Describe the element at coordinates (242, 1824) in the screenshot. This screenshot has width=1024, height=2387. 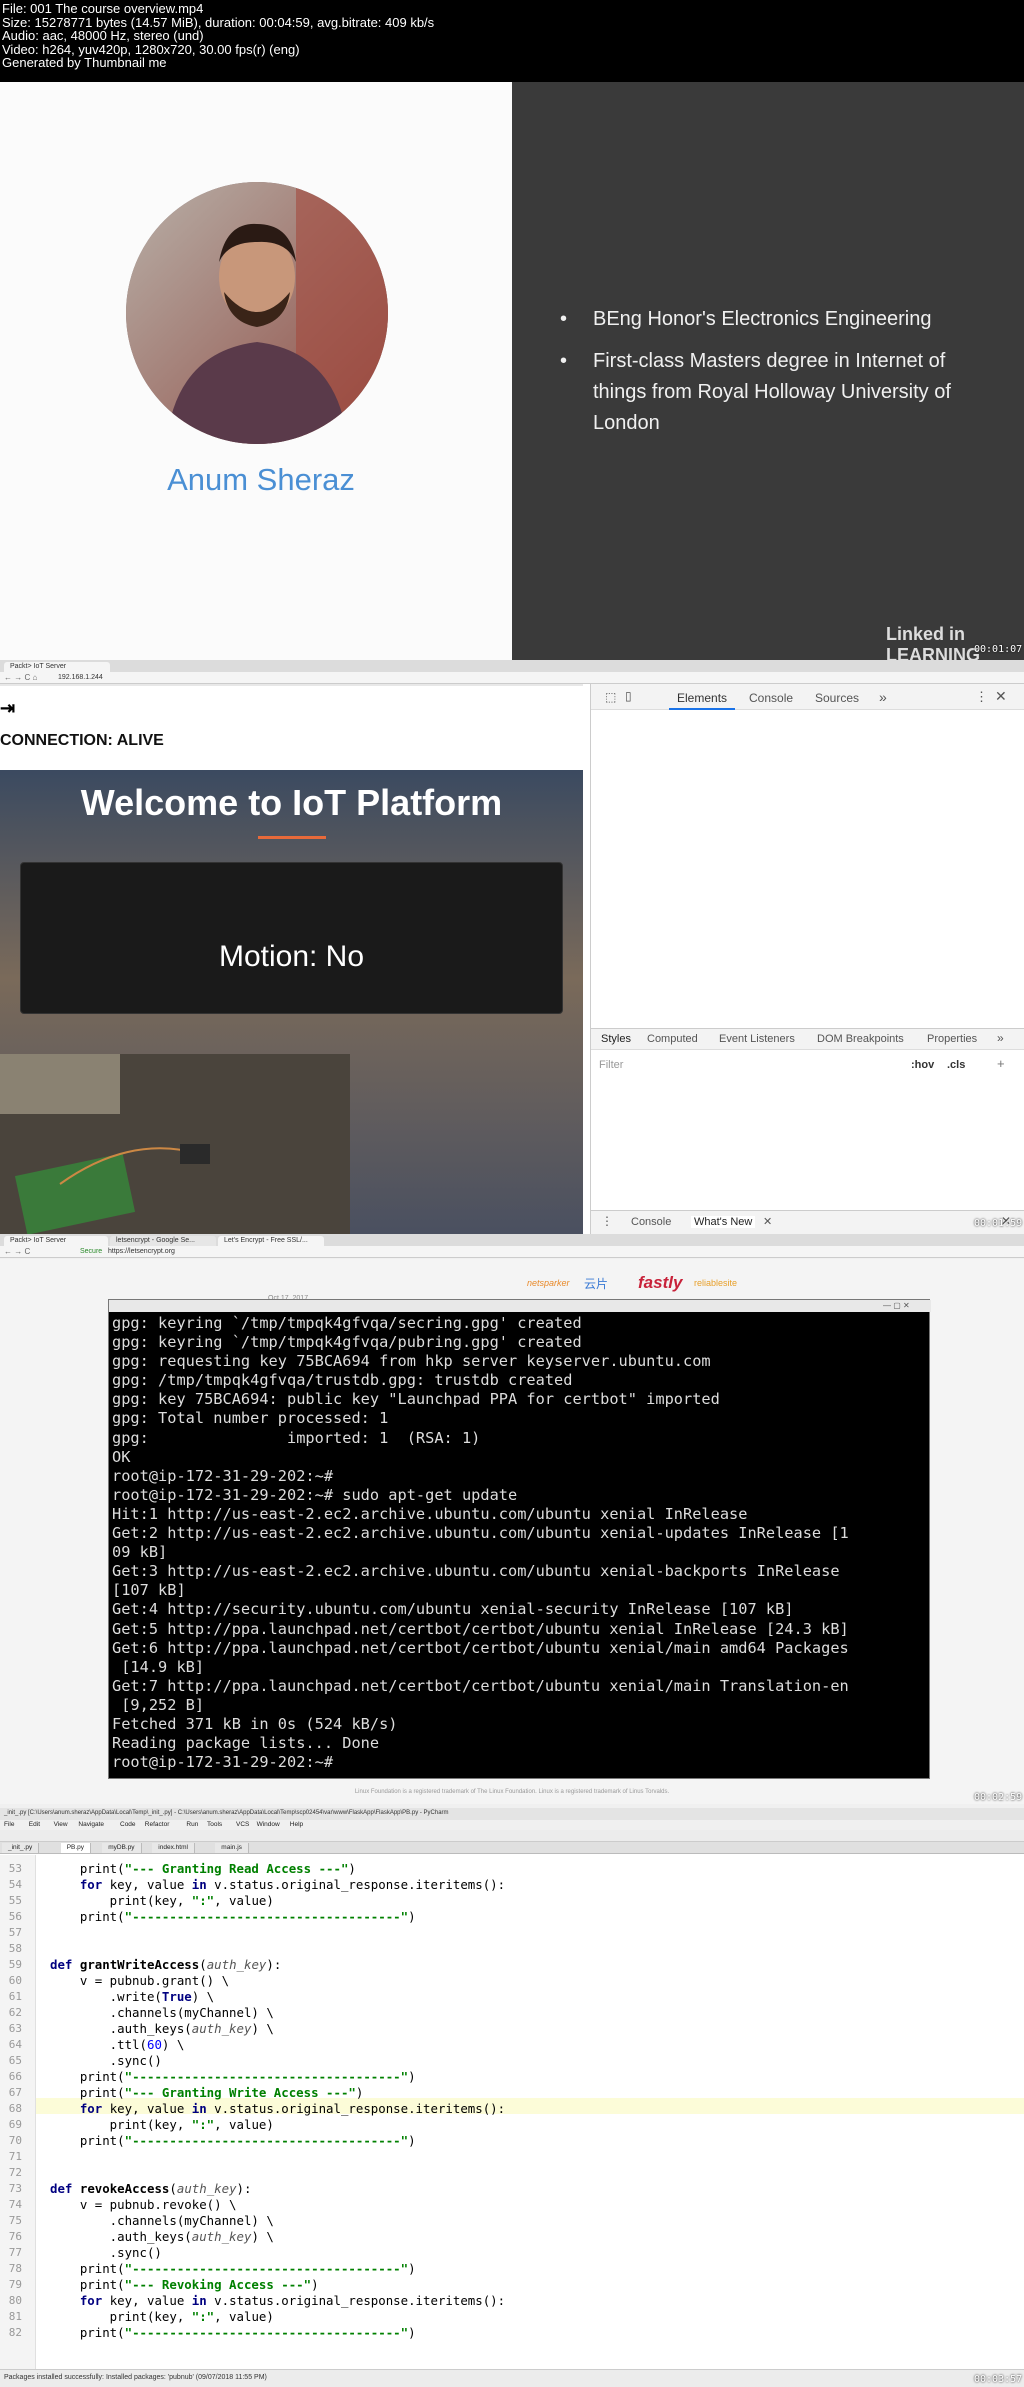
I see `menu-item: VCS` at that location.